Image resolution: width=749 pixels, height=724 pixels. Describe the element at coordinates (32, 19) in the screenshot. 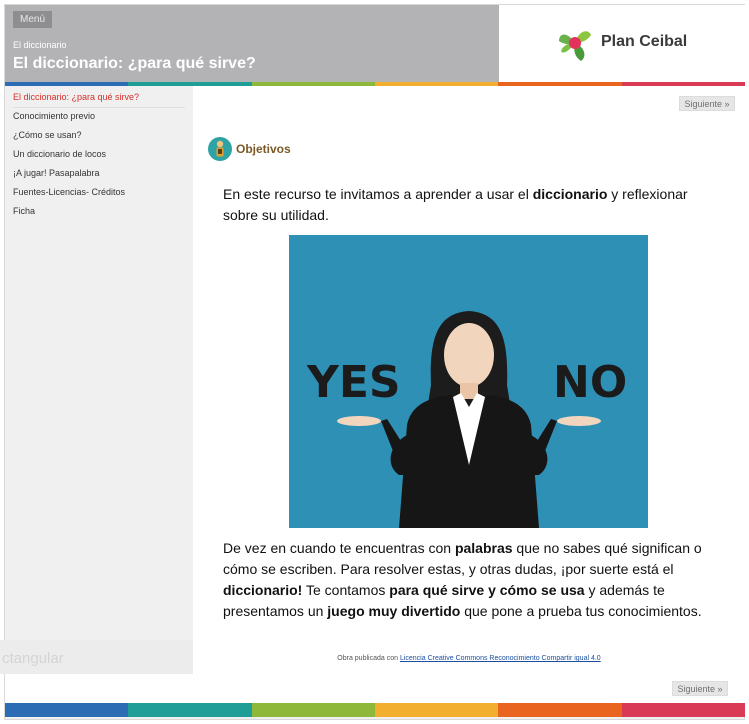

I see `menu-button: Menú` at that location.